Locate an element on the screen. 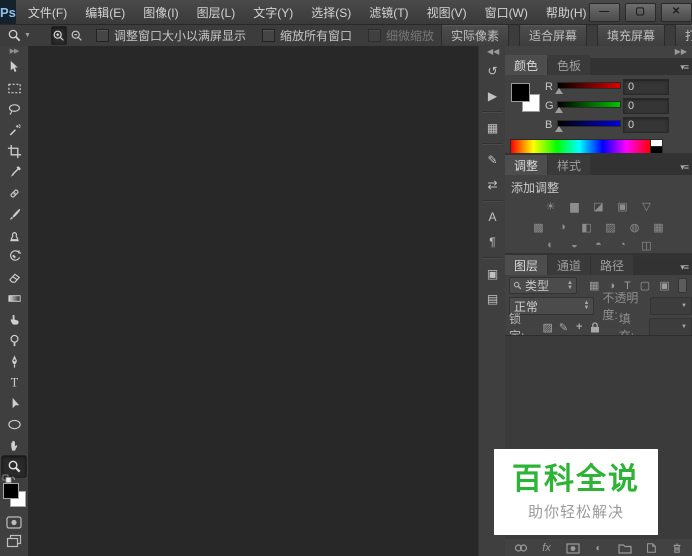  tool-lasso is located at coordinates (14, 109).